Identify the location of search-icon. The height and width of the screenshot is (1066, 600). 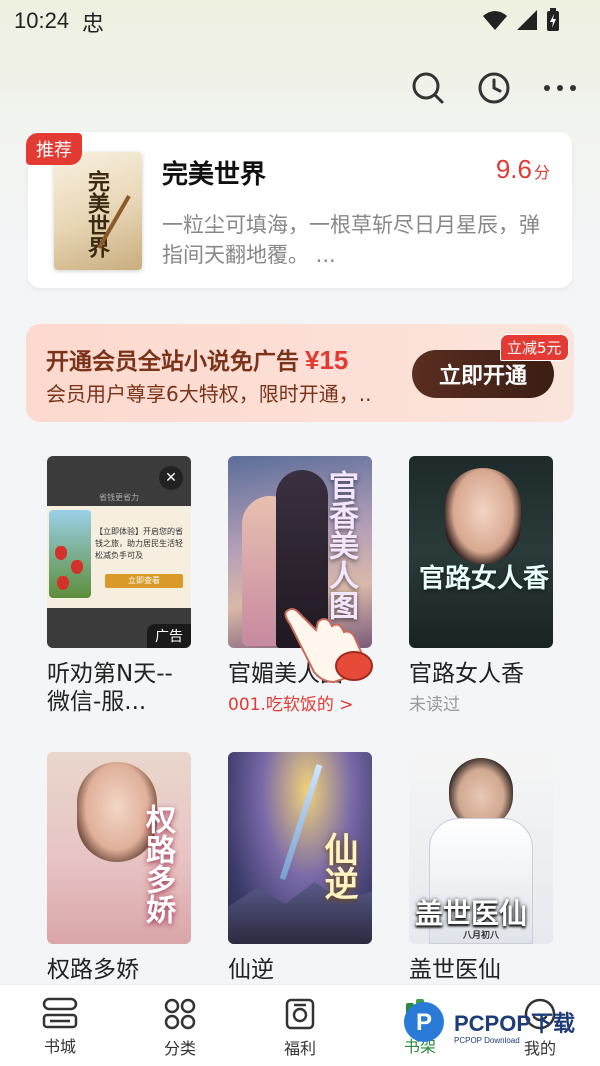
(428, 88).